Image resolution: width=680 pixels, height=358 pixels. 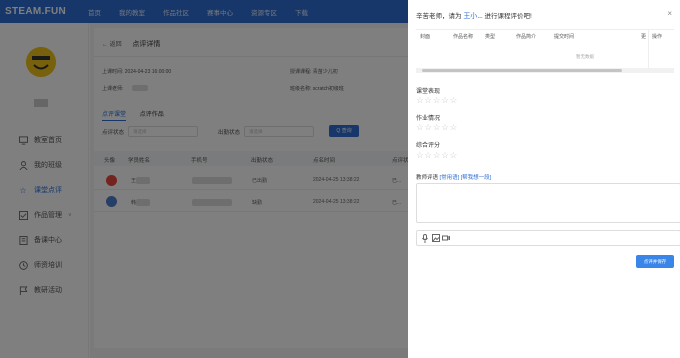 I want to click on horizontal-scrollbar, so click(x=545, y=70).